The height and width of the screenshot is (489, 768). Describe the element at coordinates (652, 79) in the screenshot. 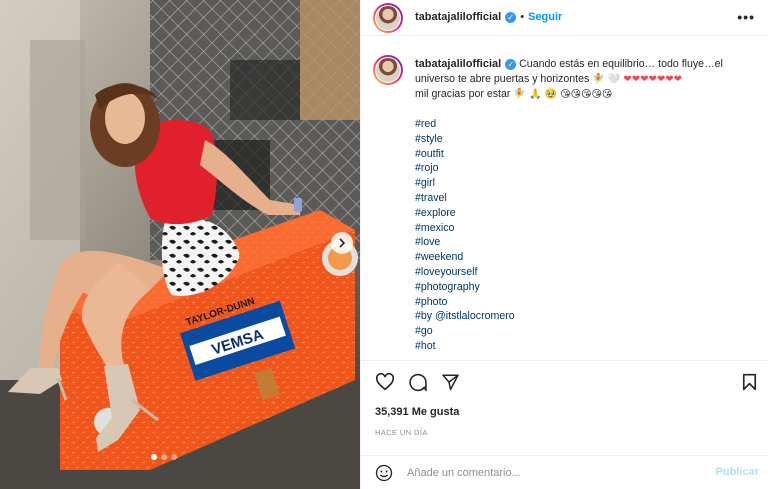

I see `caption-hearts: ❤❤❤❤❤❤❤` at that location.